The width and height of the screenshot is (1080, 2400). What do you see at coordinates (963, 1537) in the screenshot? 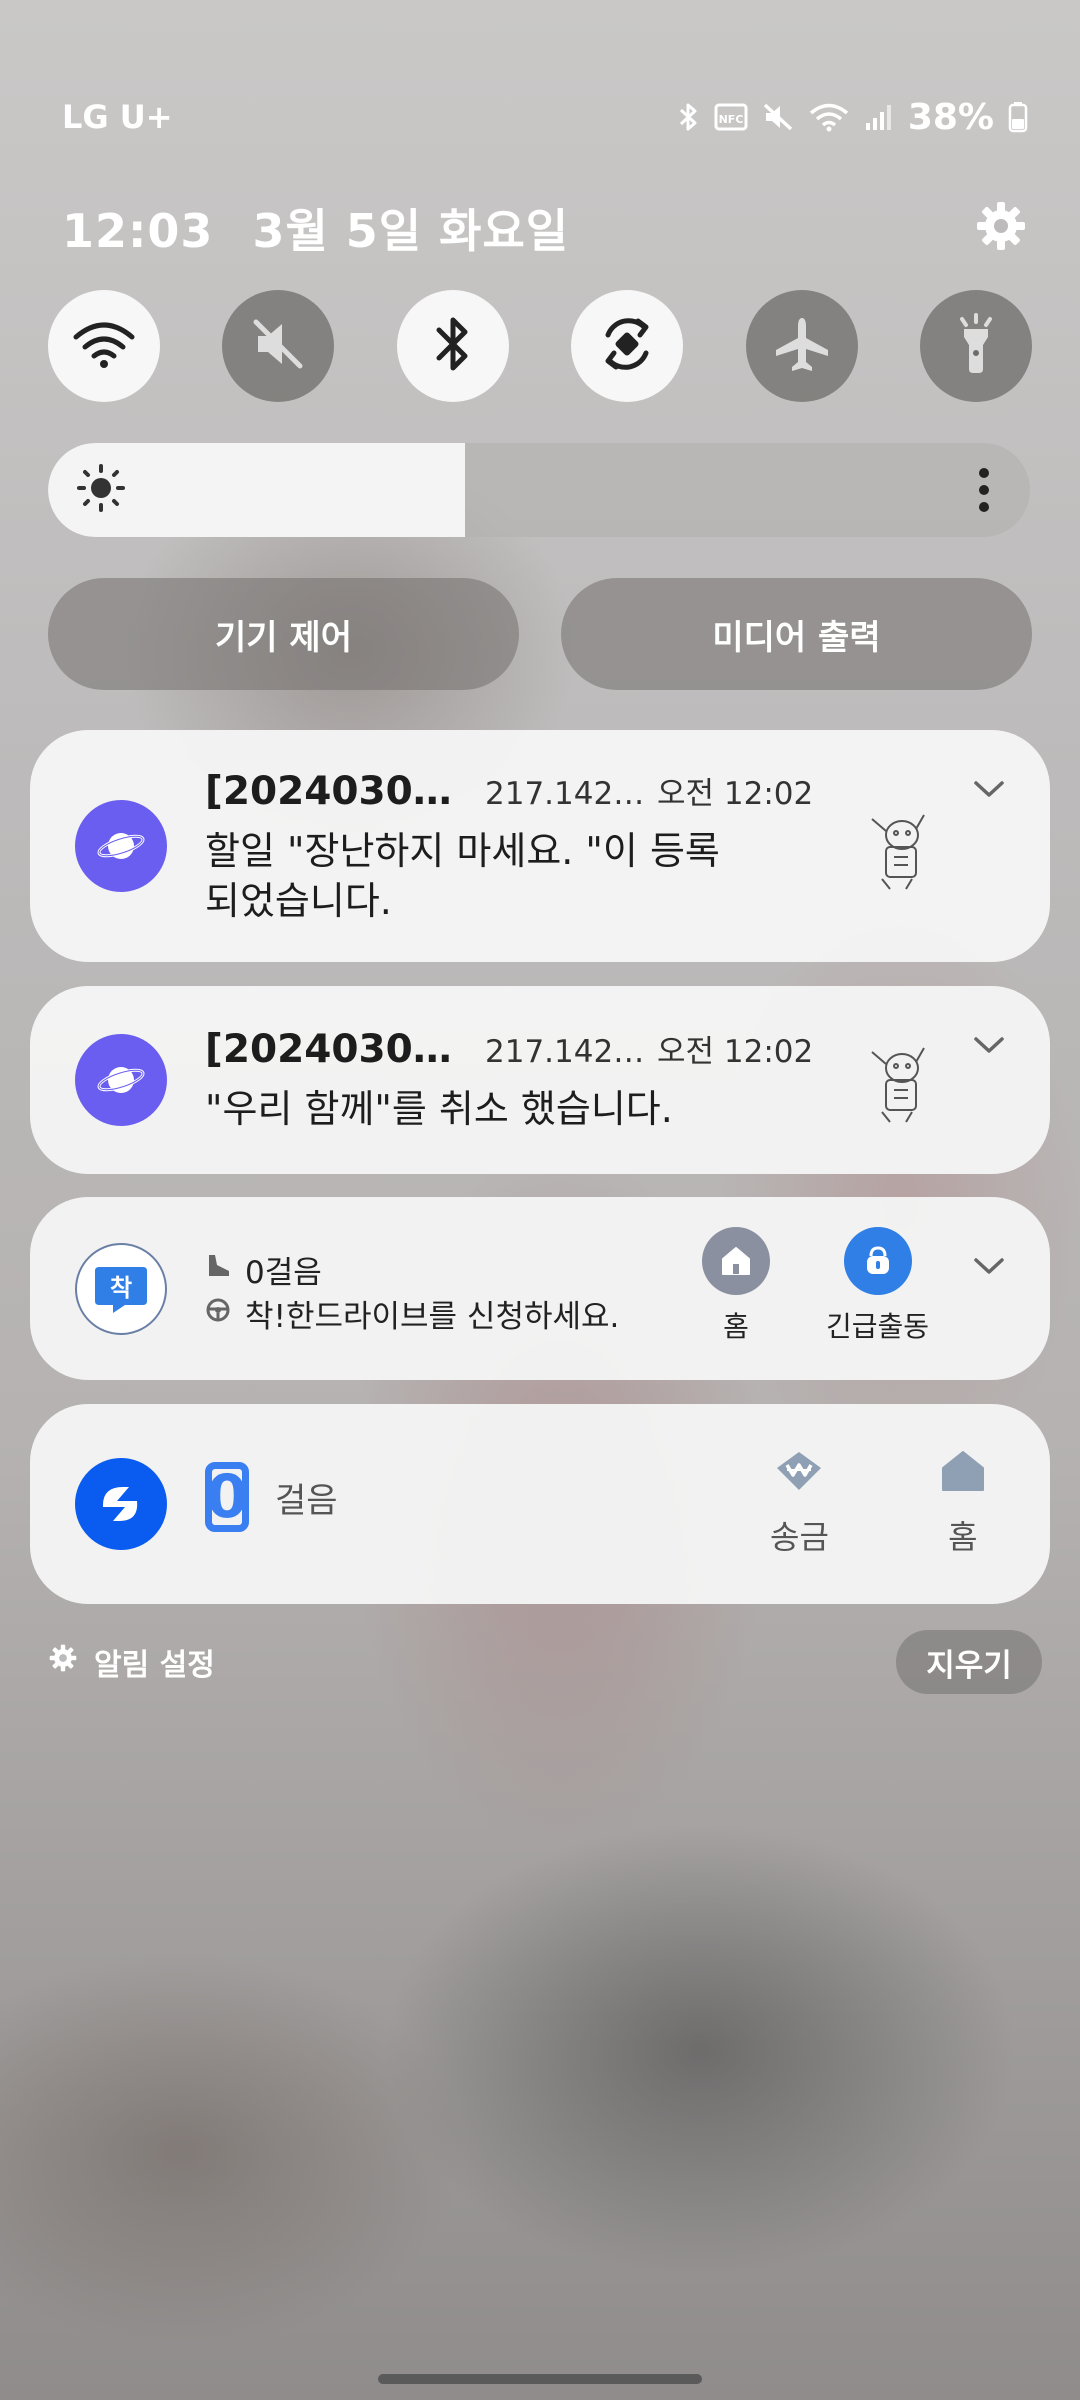
I see `steps-home-label: 홈` at bounding box center [963, 1537].